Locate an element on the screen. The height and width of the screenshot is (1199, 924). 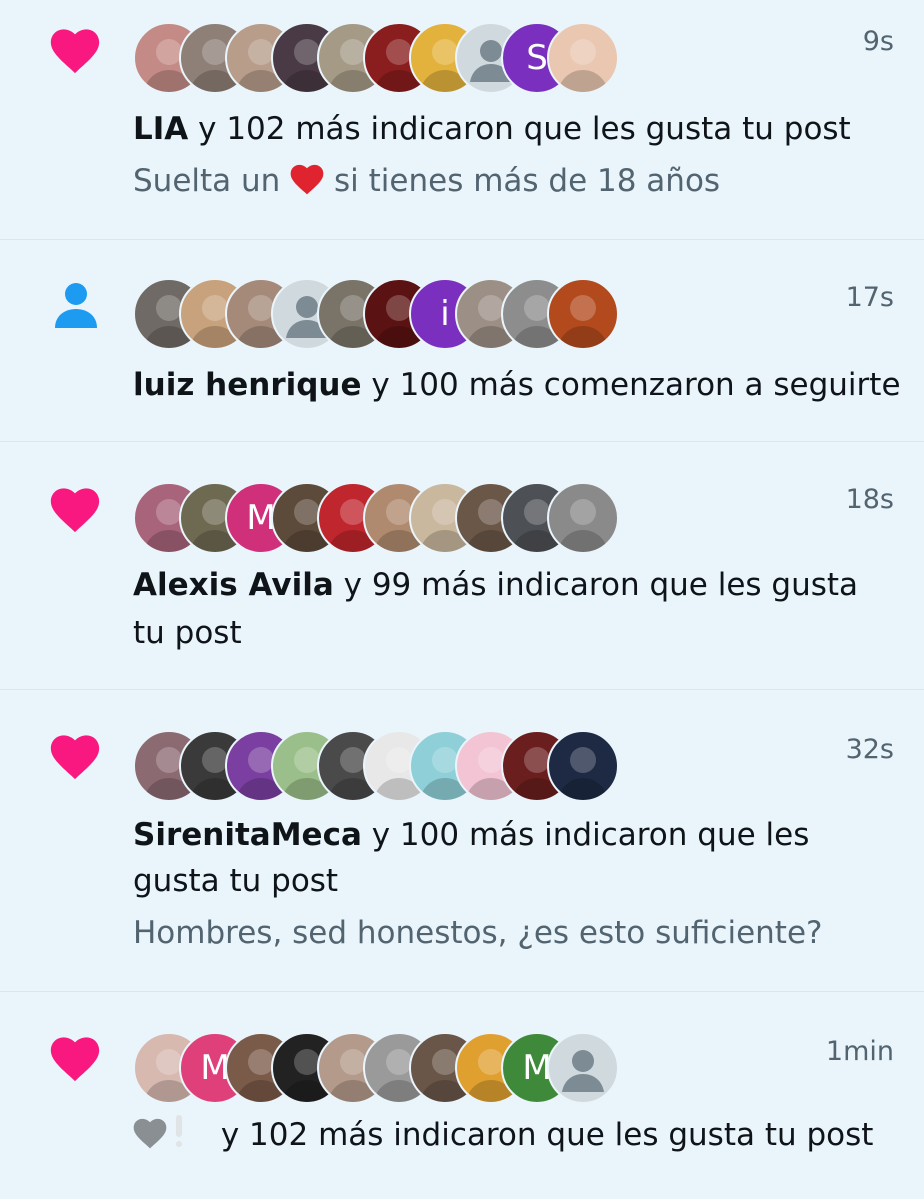
avatar-row is located at coordinates (376, 766).